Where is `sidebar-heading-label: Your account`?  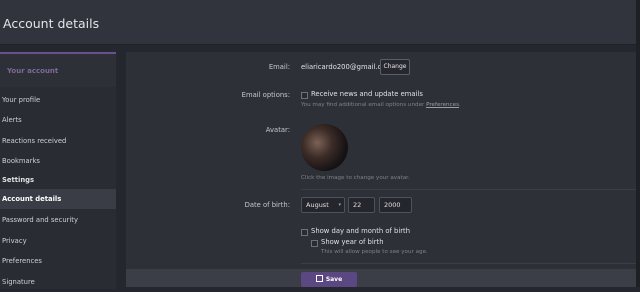
sidebar-heading-label: Your account is located at coordinates (33, 71).